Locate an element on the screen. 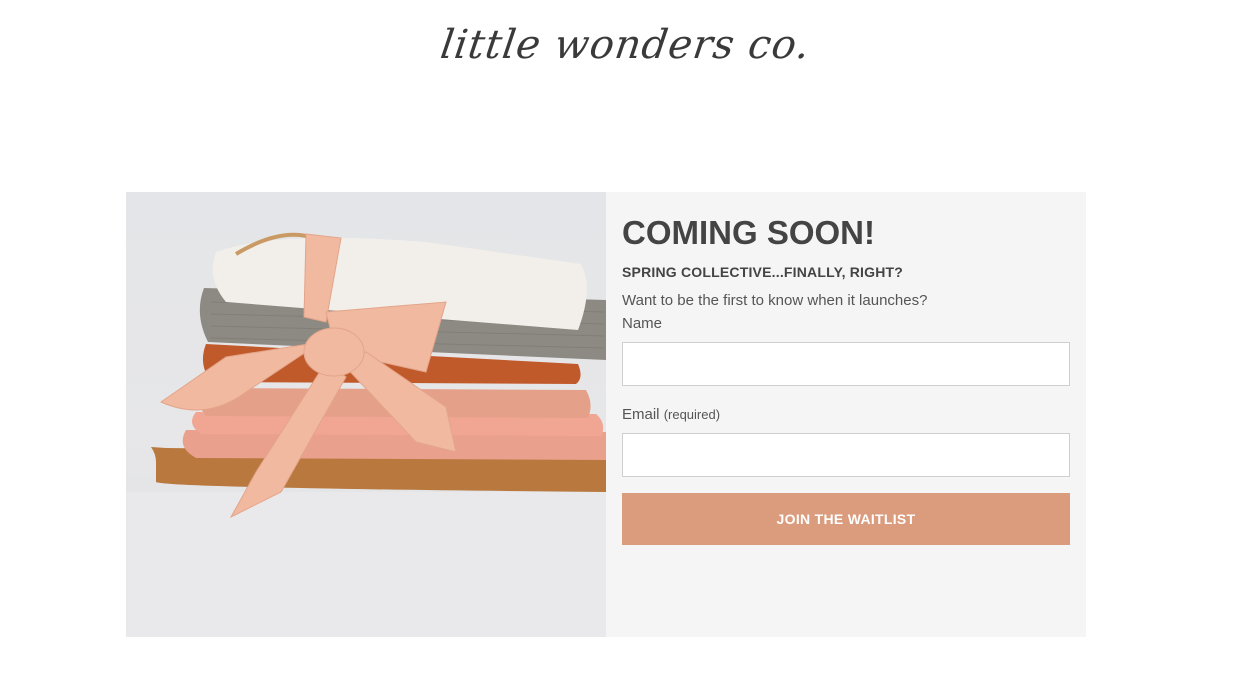 This screenshot has width=1251, height=690. coming-soon-heading: COMING SOON! is located at coordinates (748, 232).